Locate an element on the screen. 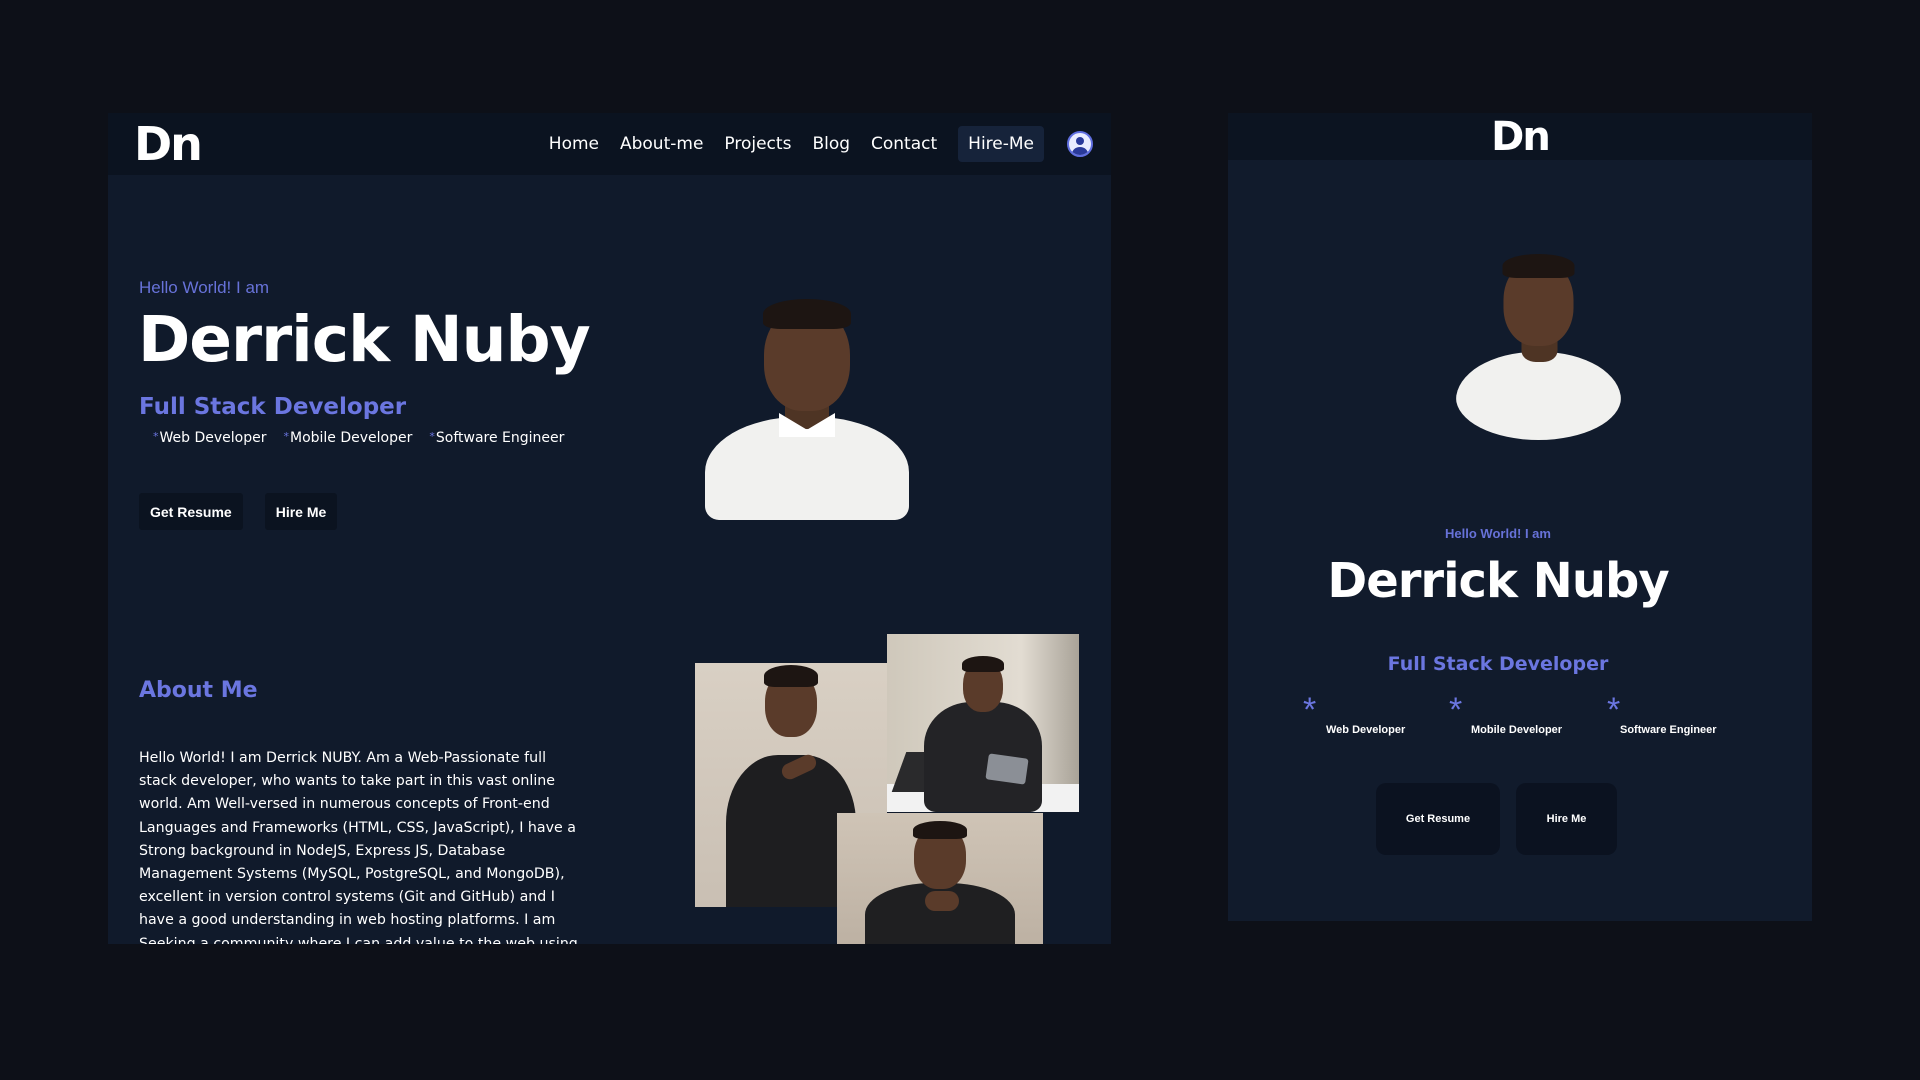 The height and width of the screenshot is (1080, 1920). get-resume-button: Get Resume is located at coordinates (191, 511).